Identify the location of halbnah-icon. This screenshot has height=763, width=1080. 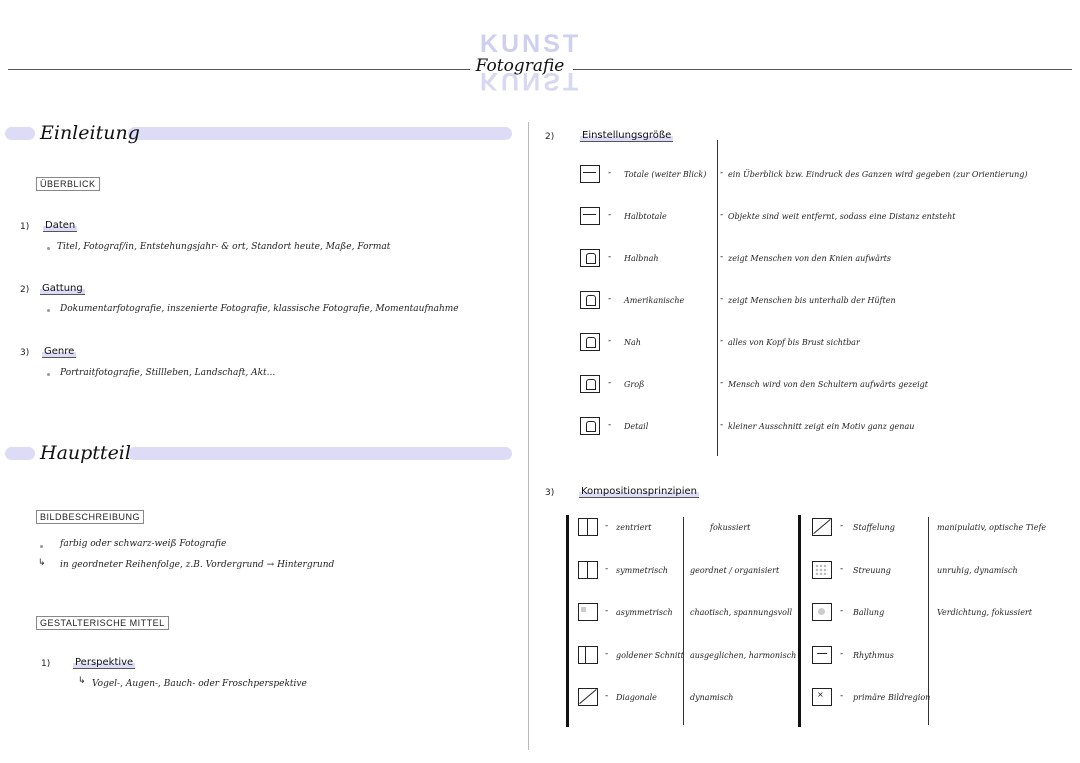
(590, 258).